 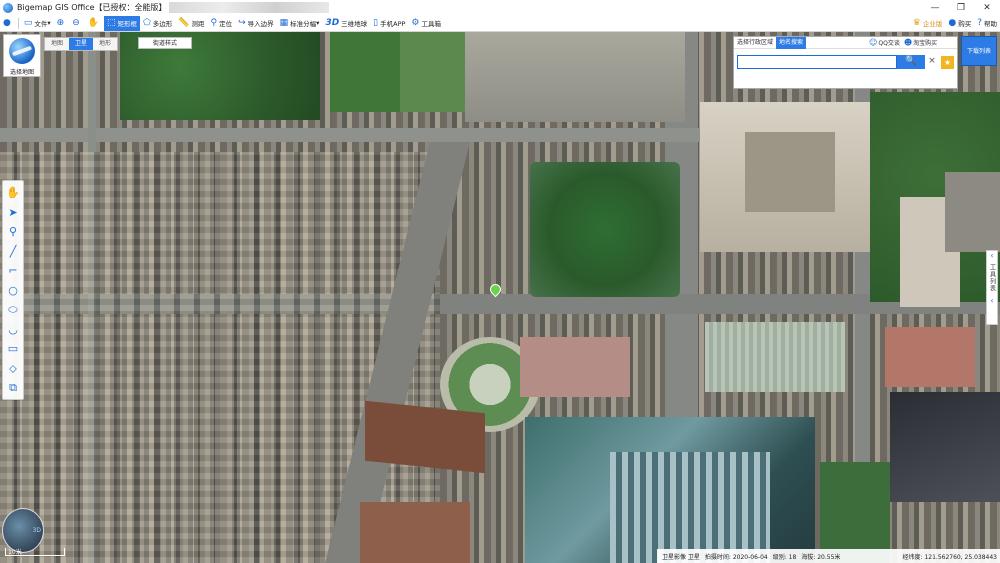 I want to click on tab-place-search: 地名搜索, so click(x=791, y=42).